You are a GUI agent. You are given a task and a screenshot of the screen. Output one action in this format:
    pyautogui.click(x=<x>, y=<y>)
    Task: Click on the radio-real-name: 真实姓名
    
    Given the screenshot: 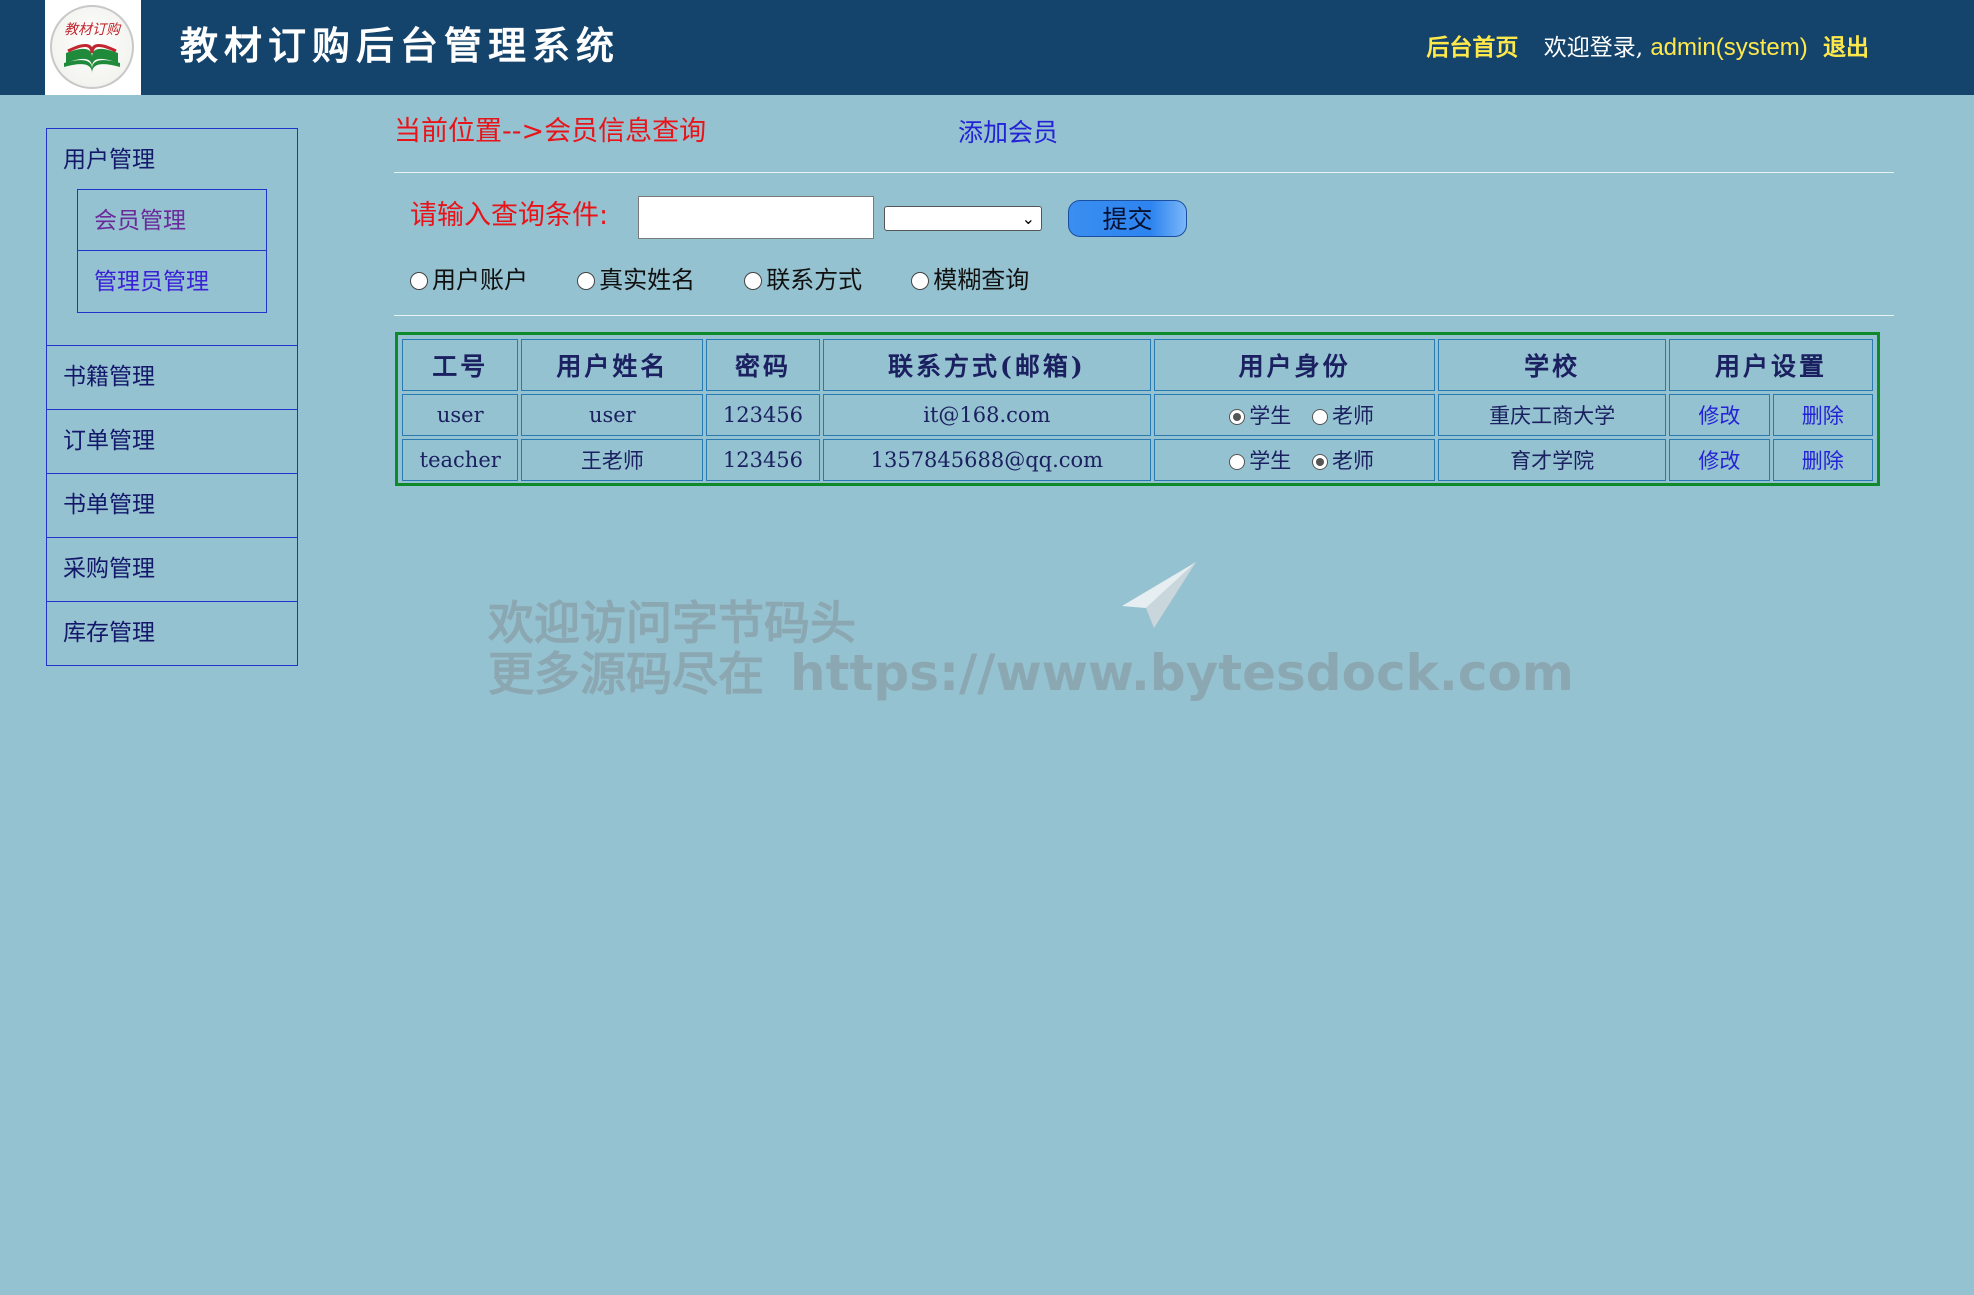 What is the action you would take?
    pyautogui.click(x=636, y=280)
    